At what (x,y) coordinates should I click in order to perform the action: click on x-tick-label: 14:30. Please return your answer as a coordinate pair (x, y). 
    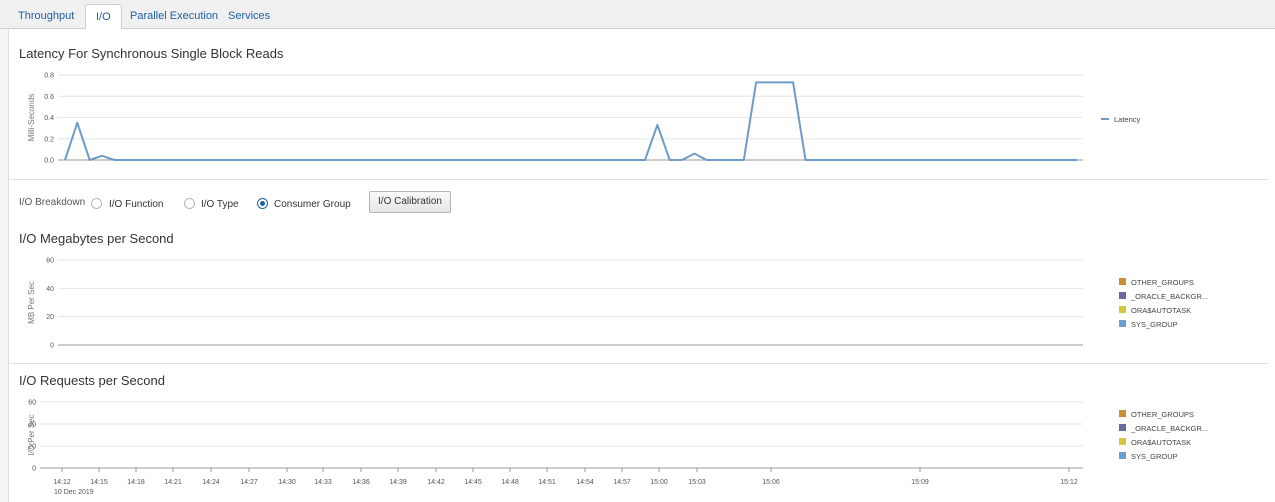
    Looking at the image, I should click on (287, 482).